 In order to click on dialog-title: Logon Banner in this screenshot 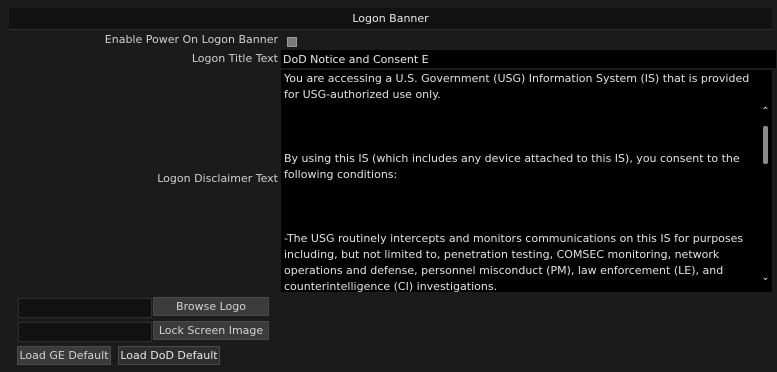, I will do `click(390, 18)`.